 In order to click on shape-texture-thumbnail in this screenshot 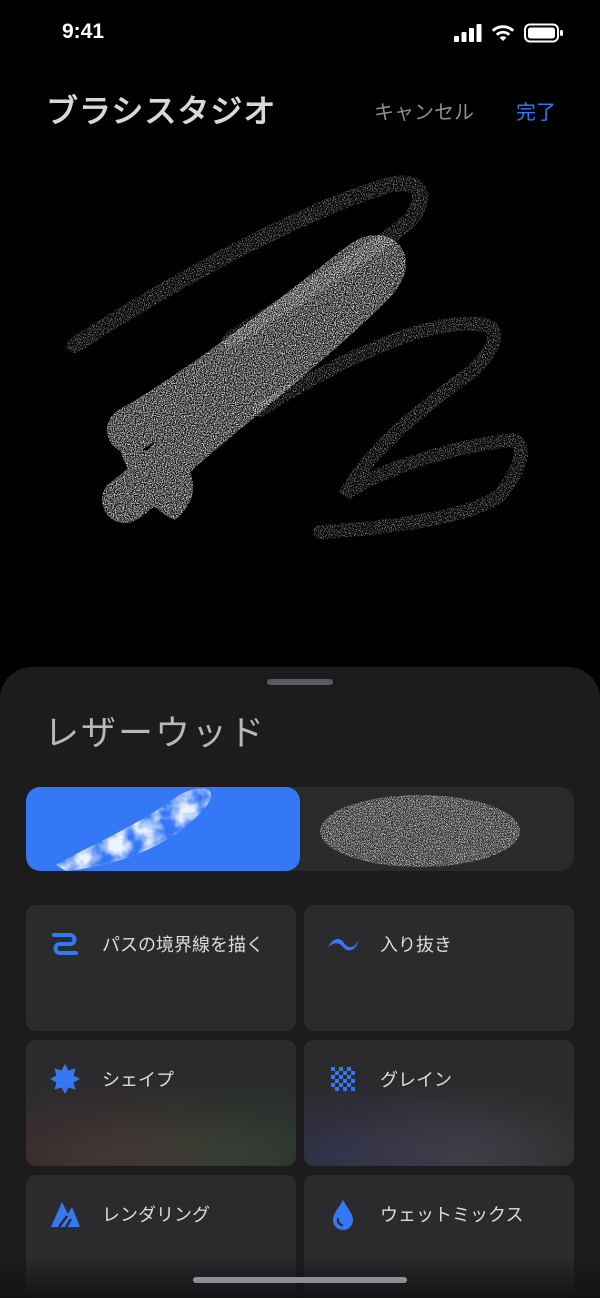, I will do `click(134, 829)`.